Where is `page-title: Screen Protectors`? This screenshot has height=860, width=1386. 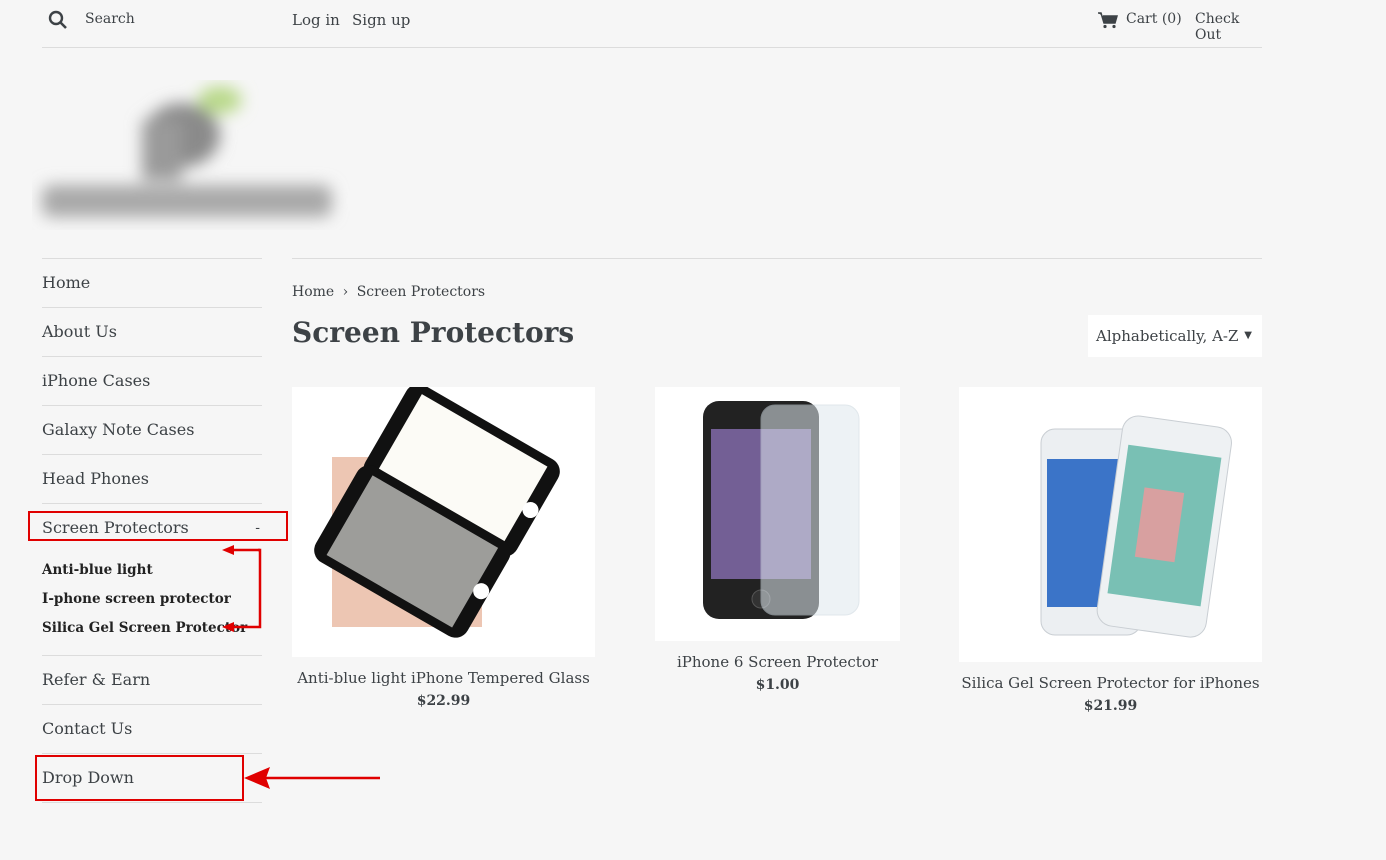 page-title: Screen Protectors is located at coordinates (433, 332).